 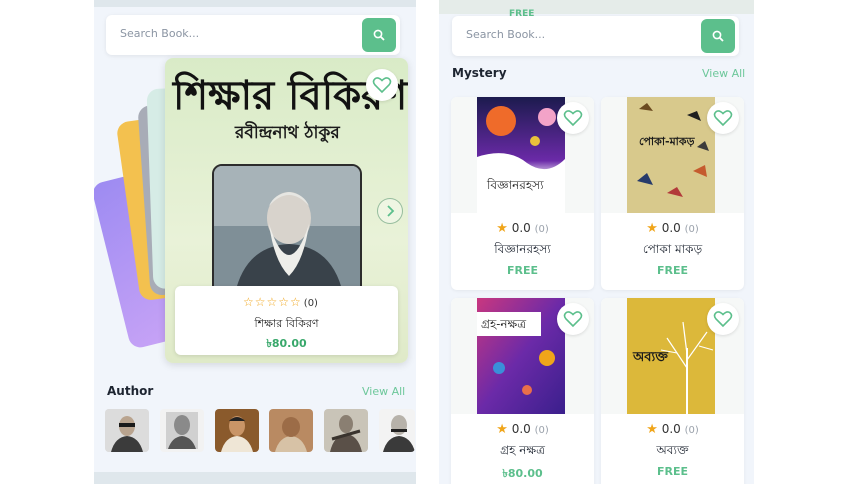 What do you see at coordinates (286, 343) in the screenshot?
I see `featured-book-price: ৳80.00` at bounding box center [286, 343].